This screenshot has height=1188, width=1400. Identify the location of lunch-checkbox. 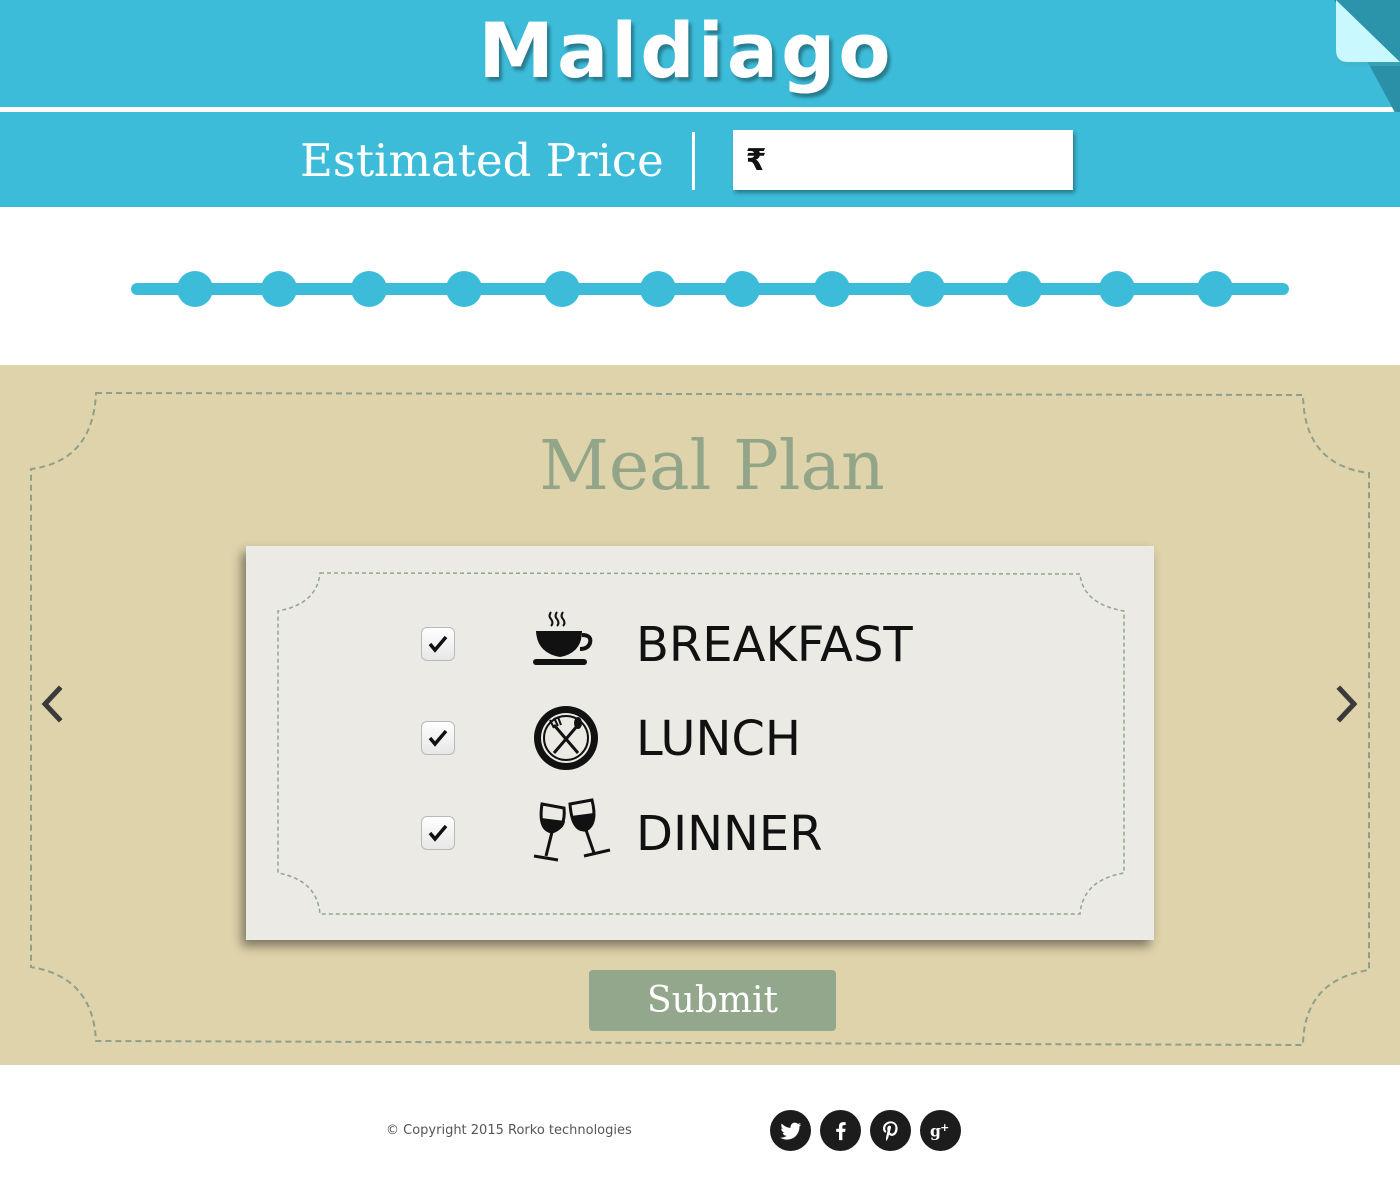
(438, 738).